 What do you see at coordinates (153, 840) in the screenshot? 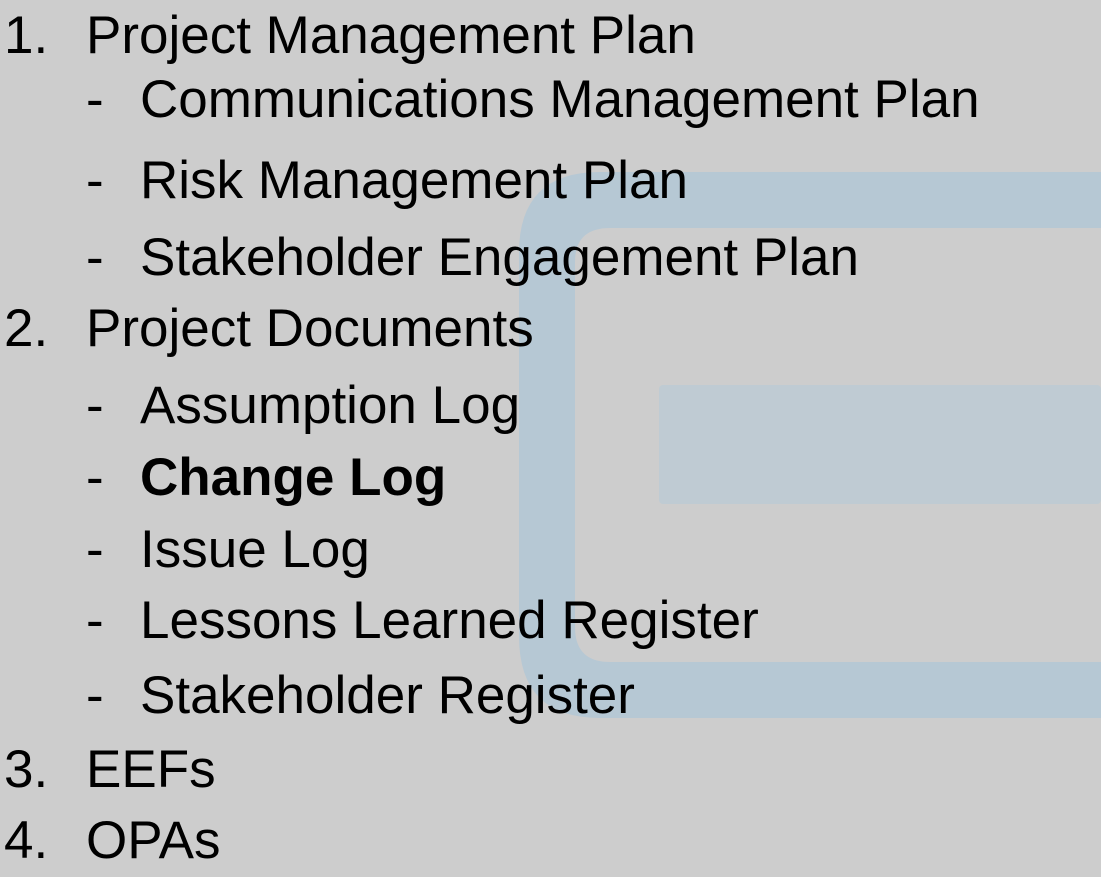
I see `section-title: OPAs` at bounding box center [153, 840].